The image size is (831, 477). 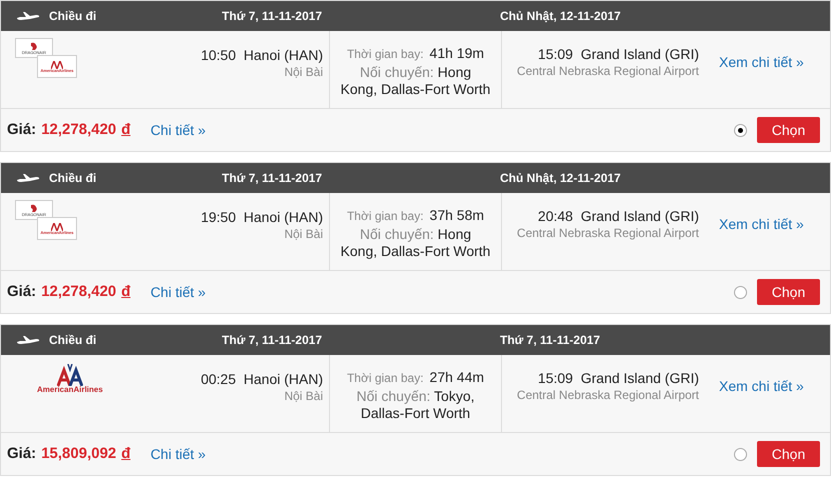 What do you see at coordinates (415, 405) in the screenshot?
I see `connections-text: Nối chuyến: Tokyo, Dallas-Fort Worth` at bounding box center [415, 405].